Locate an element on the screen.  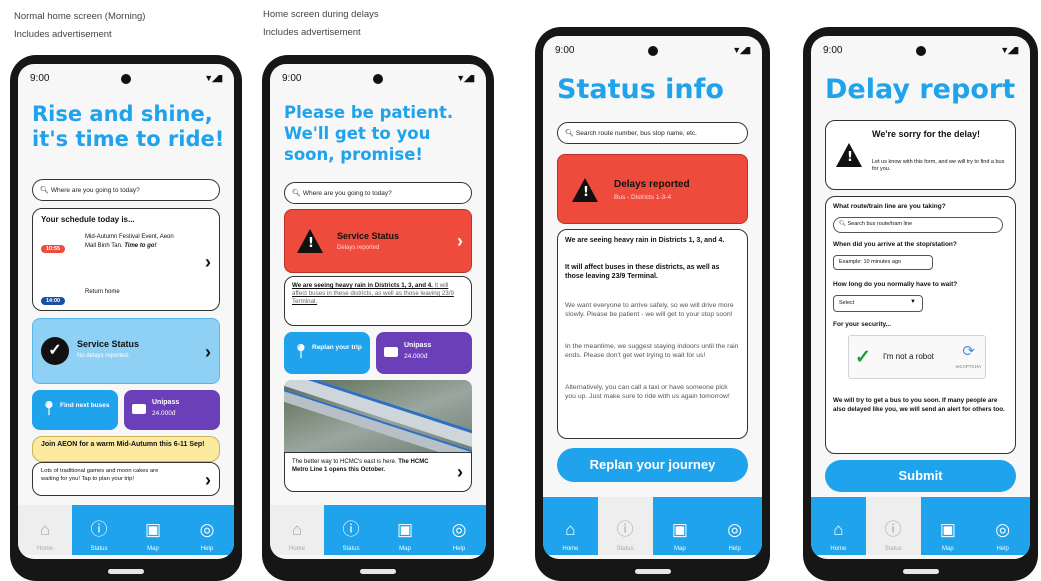
chevron-right-icon: › is located at coordinates (208, 262).